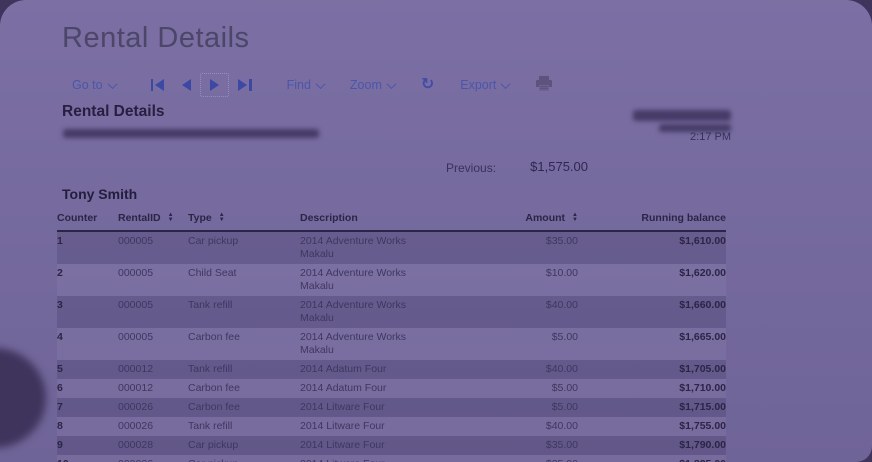  What do you see at coordinates (60, 305) in the screenshot?
I see `cell-counter: 3` at bounding box center [60, 305].